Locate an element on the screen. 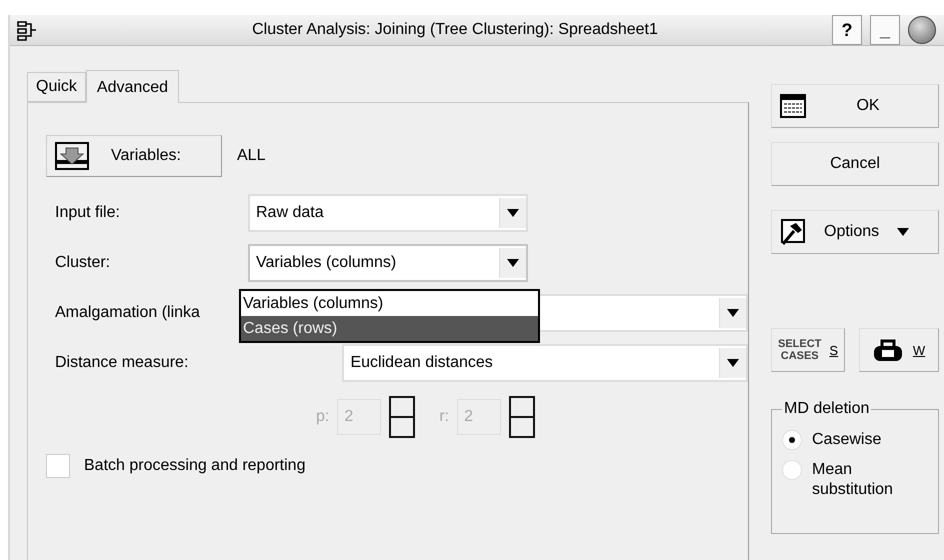 This screenshot has height=560, width=944. dropdown-field: Raw data is located at coordinates (388, 213).